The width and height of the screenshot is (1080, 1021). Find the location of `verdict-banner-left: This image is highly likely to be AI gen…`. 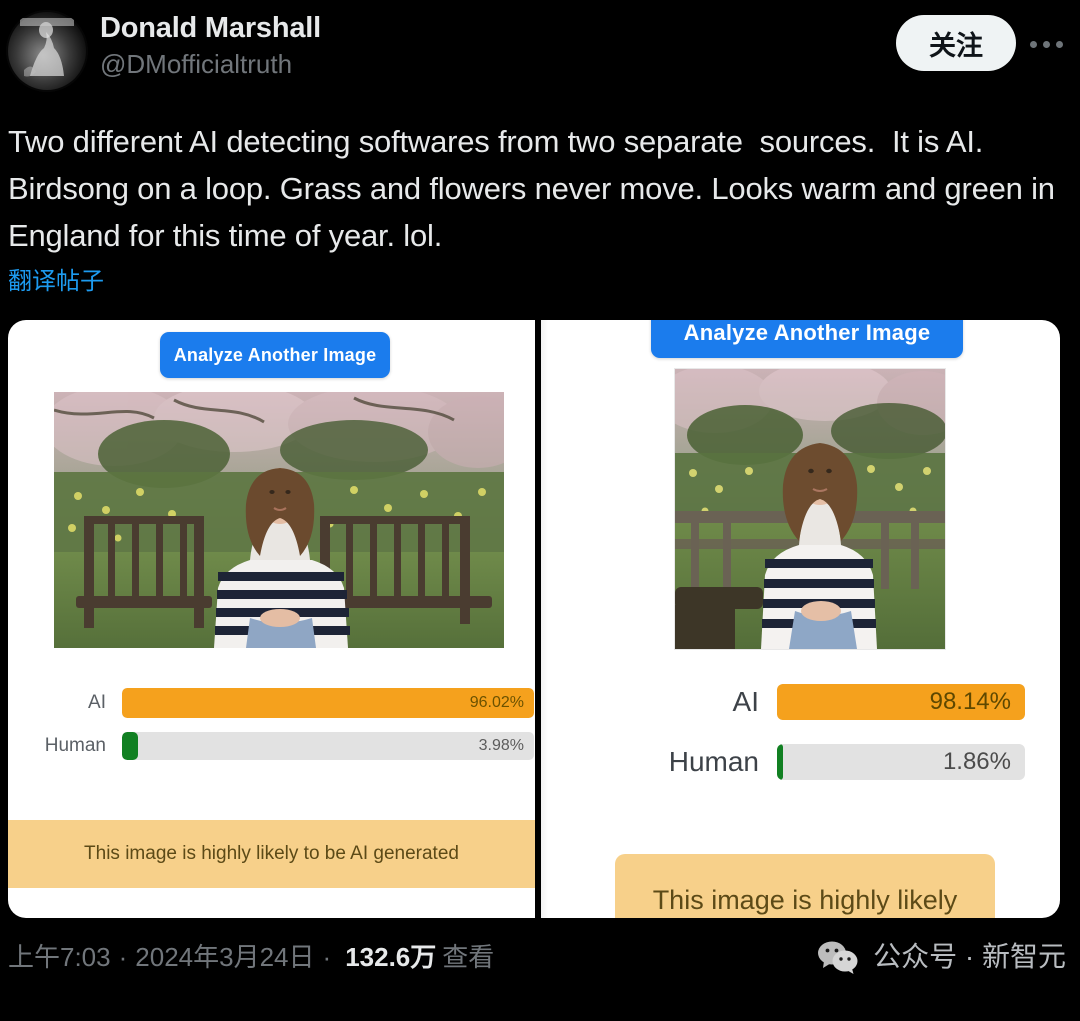

verdict-banner-left: This image is highly likely to be AI gen… is located at coordinates (271, 854).